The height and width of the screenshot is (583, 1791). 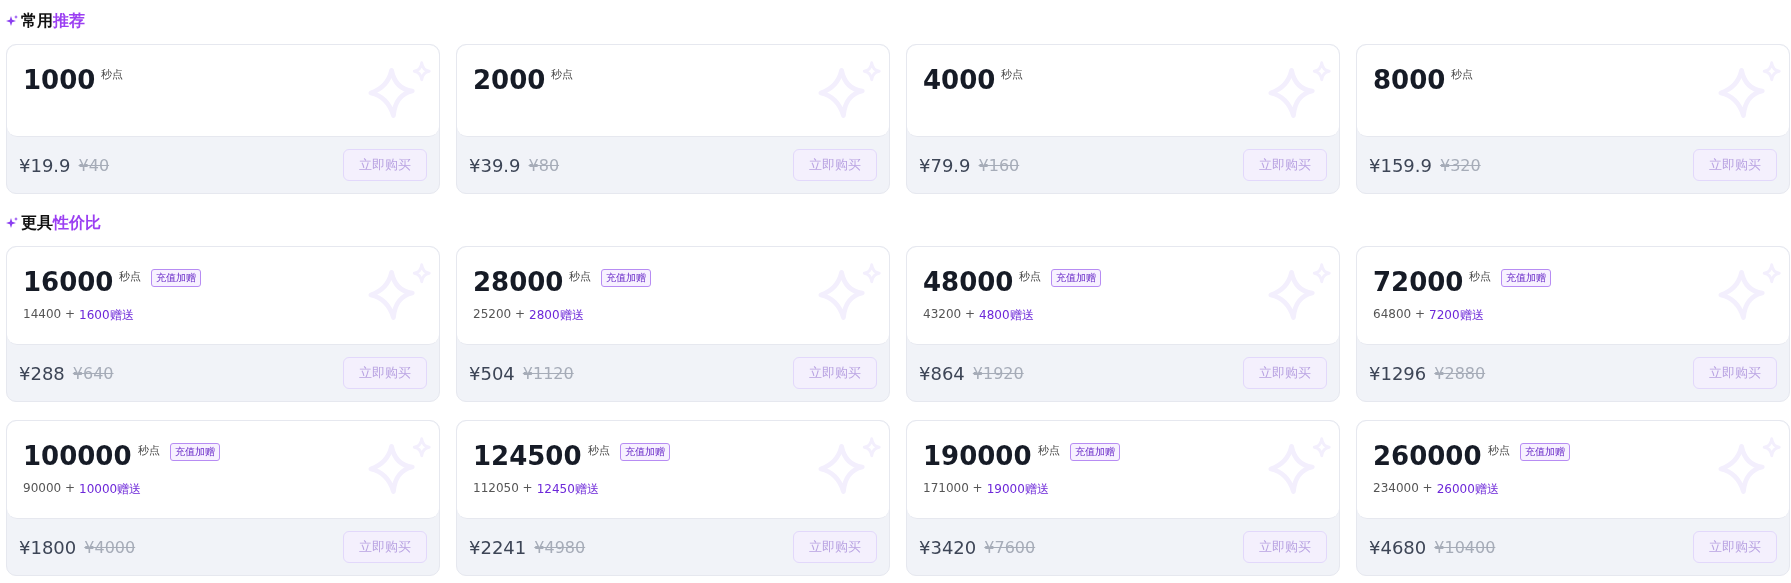 What do you see at coordinates (1006, 315) in the screenshot?
I see `bonus-points: 4800赠送` at bounding box center [1006, 315].